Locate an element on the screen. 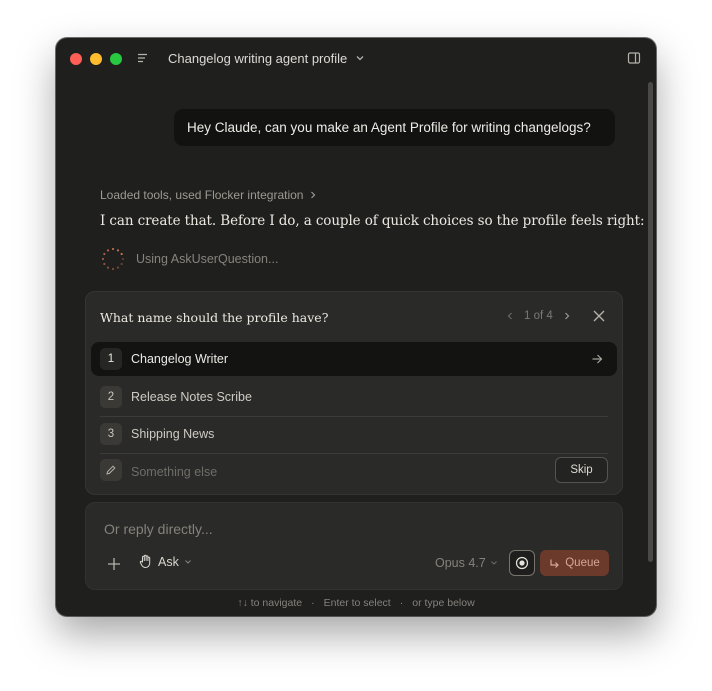 The height and width of the screenshot is (691, 712). option-number: 2 is located at coordinates (111, 397).